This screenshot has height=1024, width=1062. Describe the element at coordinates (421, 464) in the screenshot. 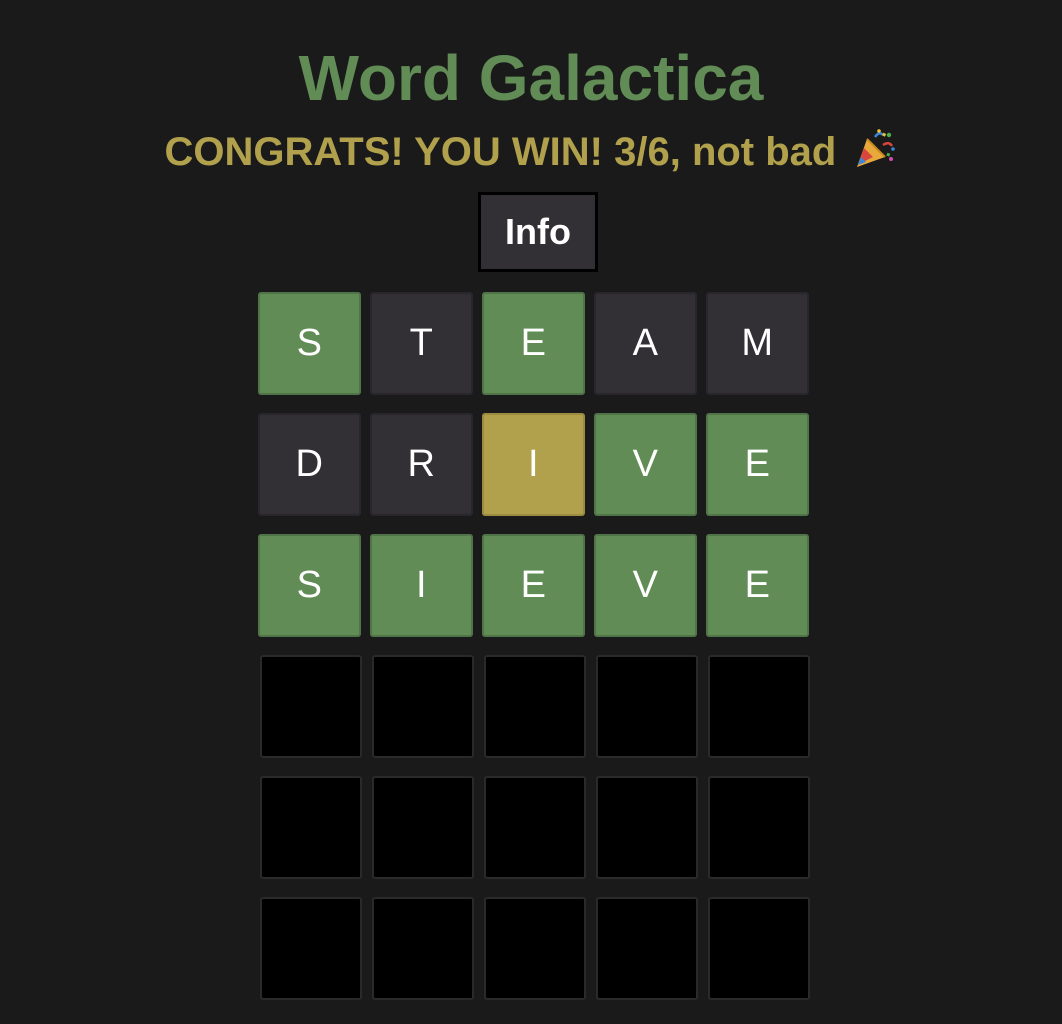

I see `tile-absent: R` at that location.